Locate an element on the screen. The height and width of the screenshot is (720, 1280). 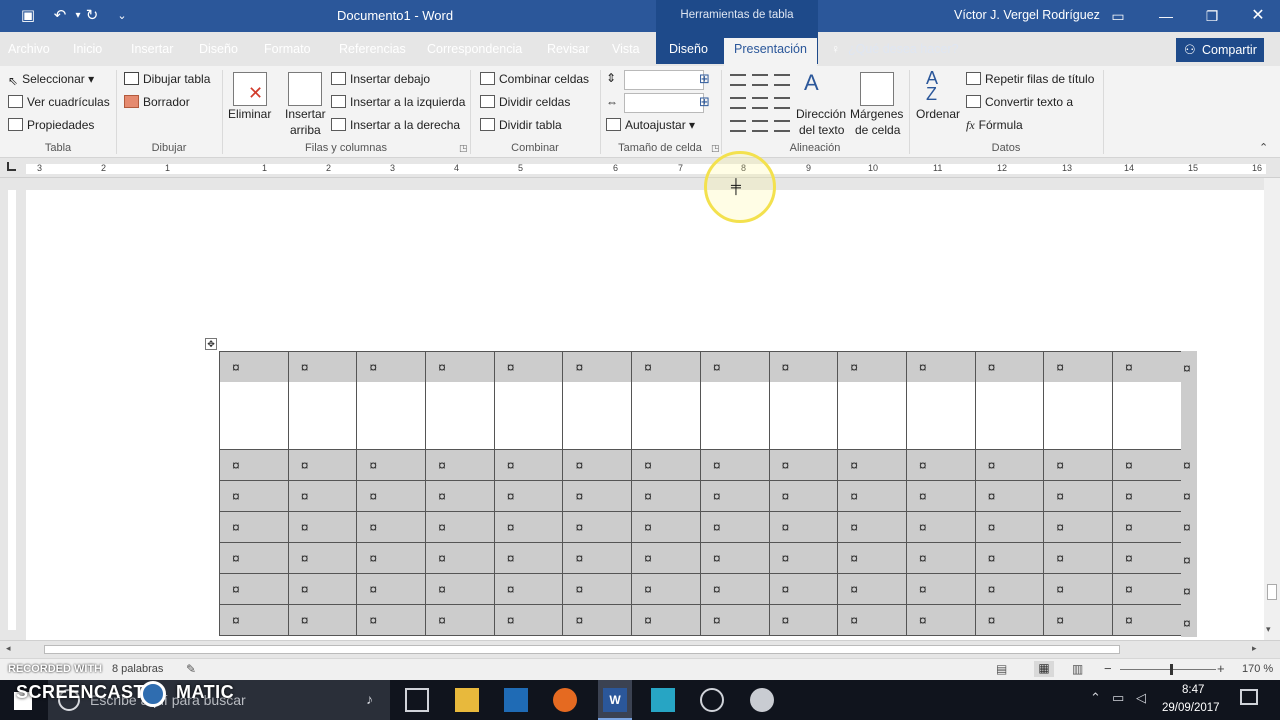
autofit-button: Autoajustar ▾ is located at coordinates (650, 125).